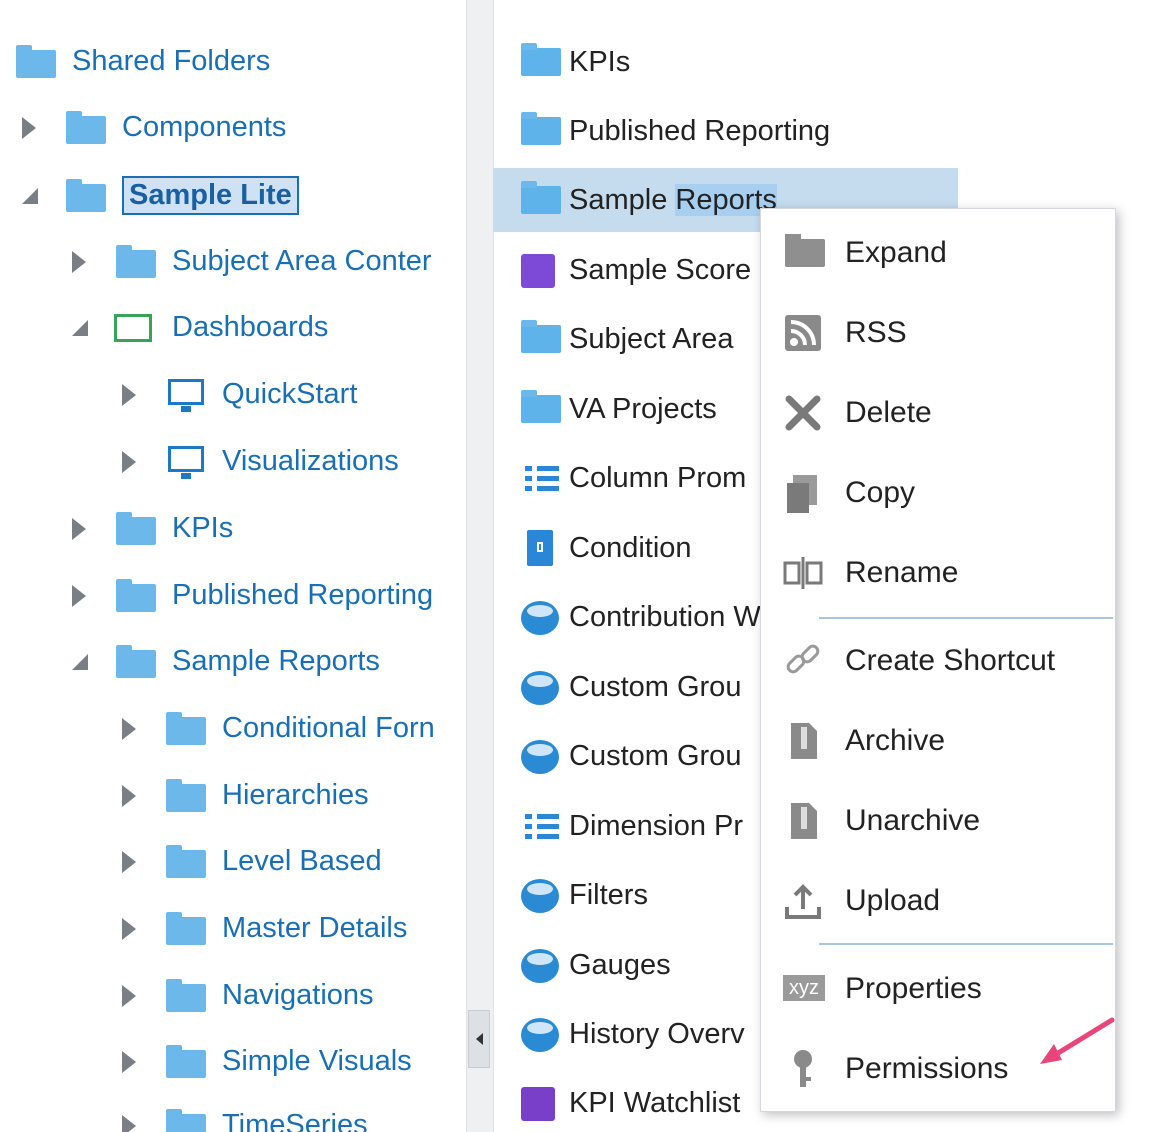 The image size is (1176, 1132). What do you see at coordinates (938, 253) in the screenshot?
I see `menu-item-expand: Expand` at bounding box center [938, 253].